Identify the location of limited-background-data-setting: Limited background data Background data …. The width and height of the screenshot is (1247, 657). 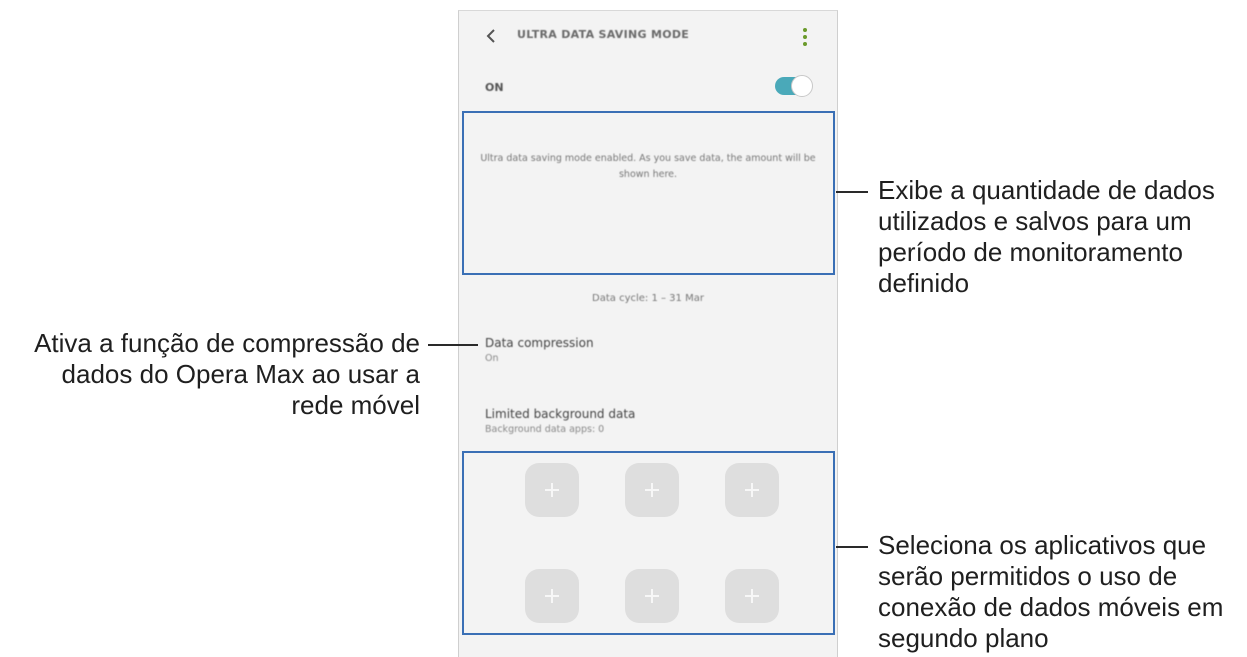
(560, 421).